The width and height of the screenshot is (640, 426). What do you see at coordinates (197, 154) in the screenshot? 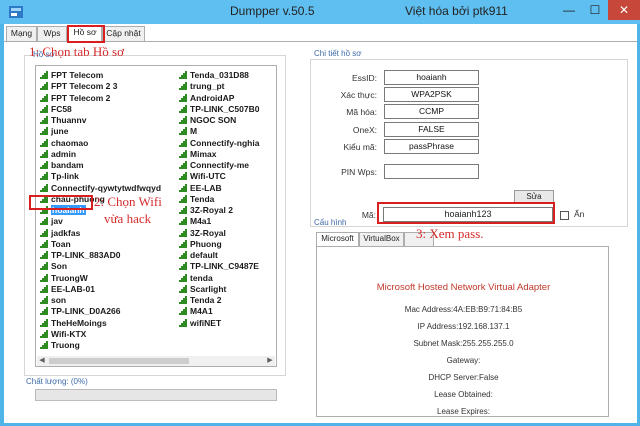
I see `wifi-list-item: Mimax` at bounding box center [197, 154].